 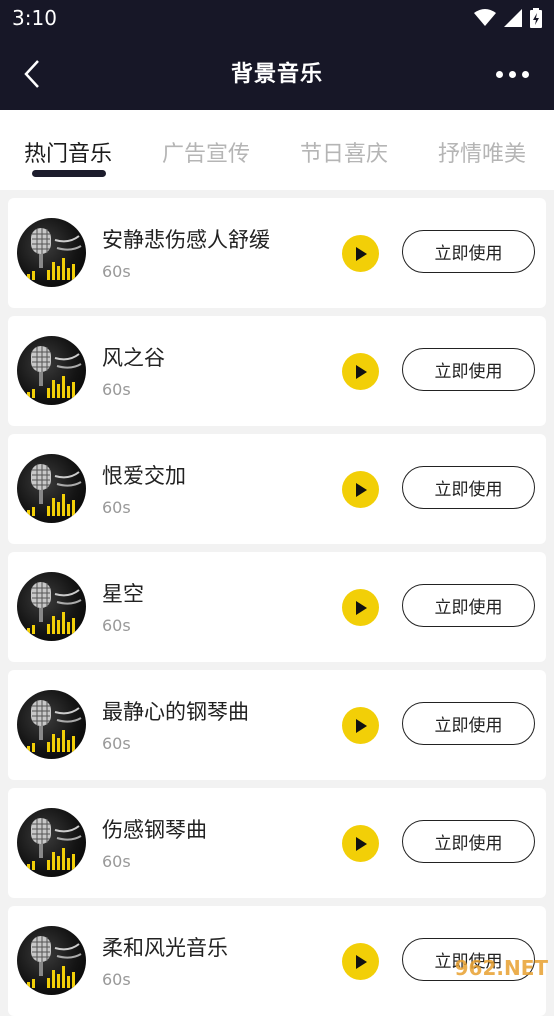 I want to click on tab-advertising: 广告宣传, so click(x=206, y=152).